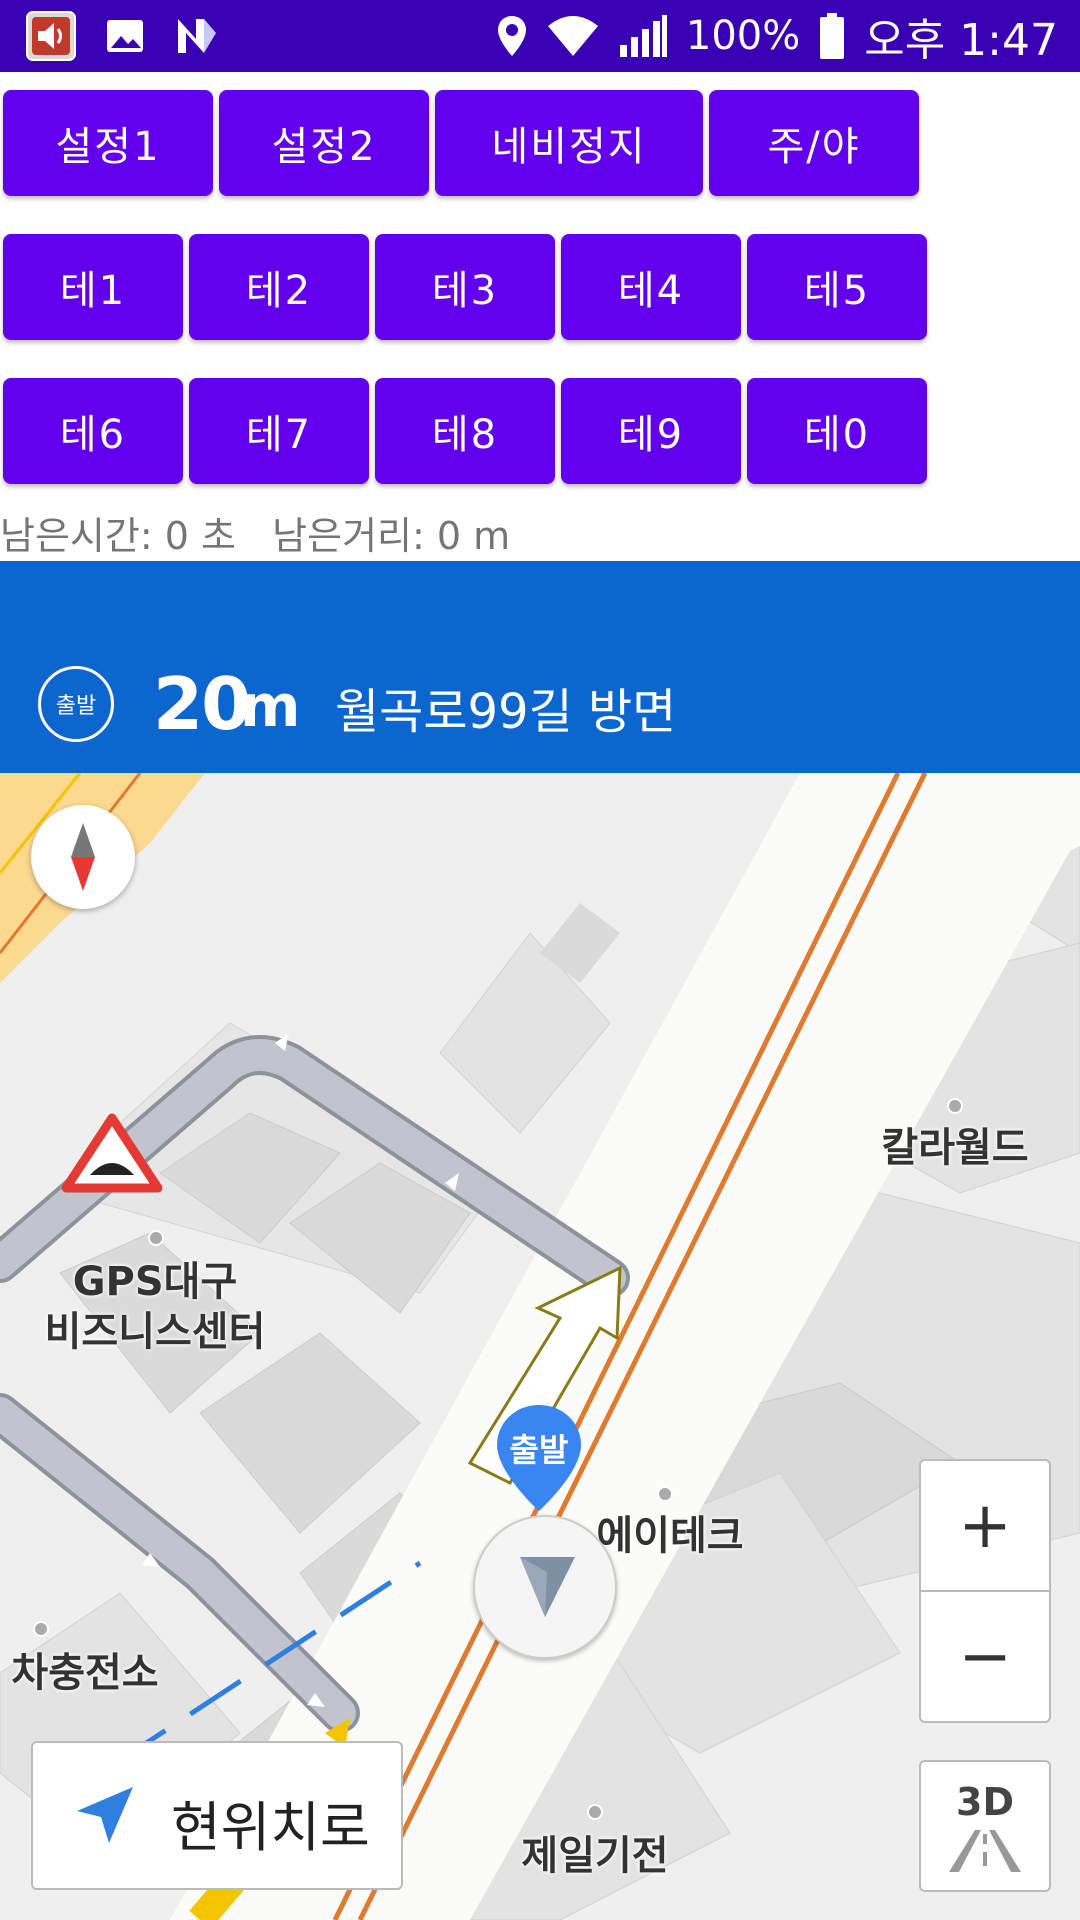 This screenshot has height=1920, width=1080. I want to click on poi-charging: 차충전소, so click(85, 1673).